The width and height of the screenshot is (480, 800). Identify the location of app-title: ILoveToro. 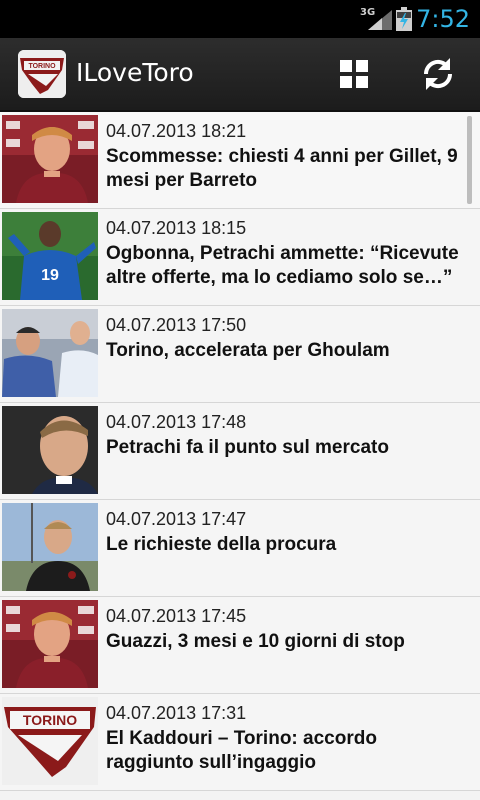
(135, 72).